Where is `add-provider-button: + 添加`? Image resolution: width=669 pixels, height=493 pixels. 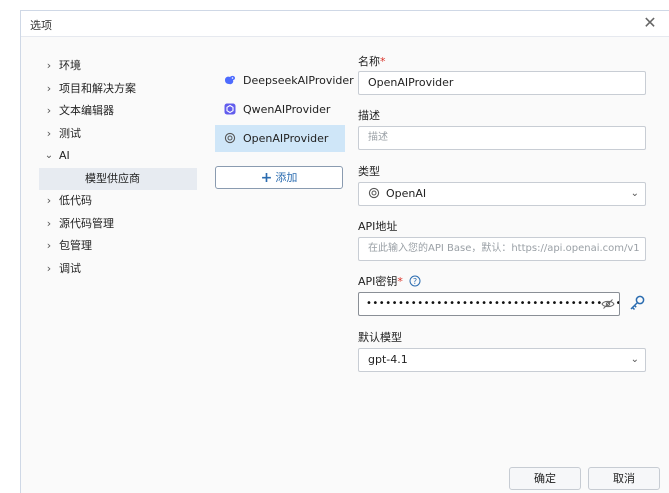
add-provider-button: + 添加 is located at coordinates (279, 177).